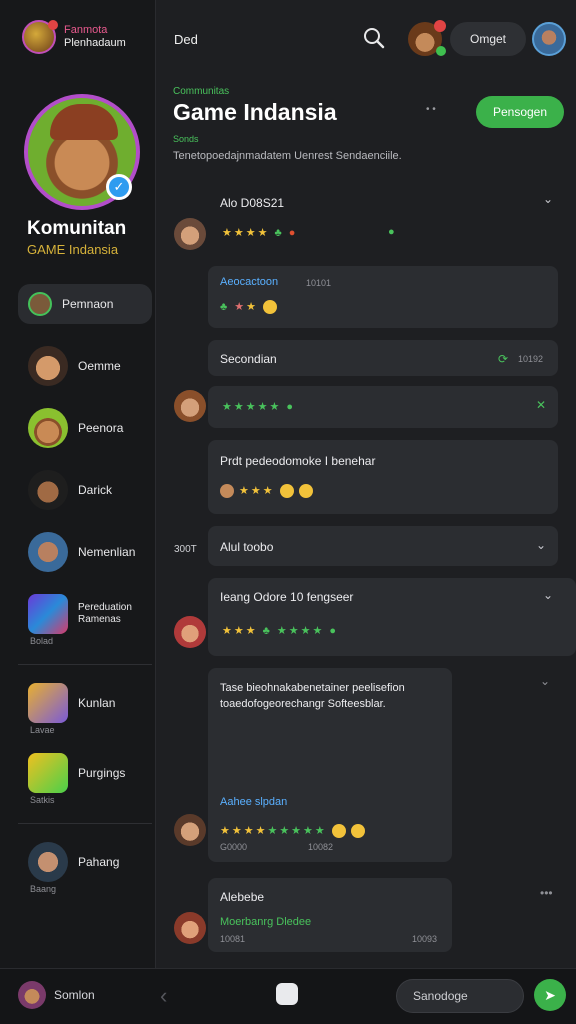 This screenshot has height=1024, width=576. I want to click on sidebar-item-5: Pereduation Ramenas, so click(85, 614).